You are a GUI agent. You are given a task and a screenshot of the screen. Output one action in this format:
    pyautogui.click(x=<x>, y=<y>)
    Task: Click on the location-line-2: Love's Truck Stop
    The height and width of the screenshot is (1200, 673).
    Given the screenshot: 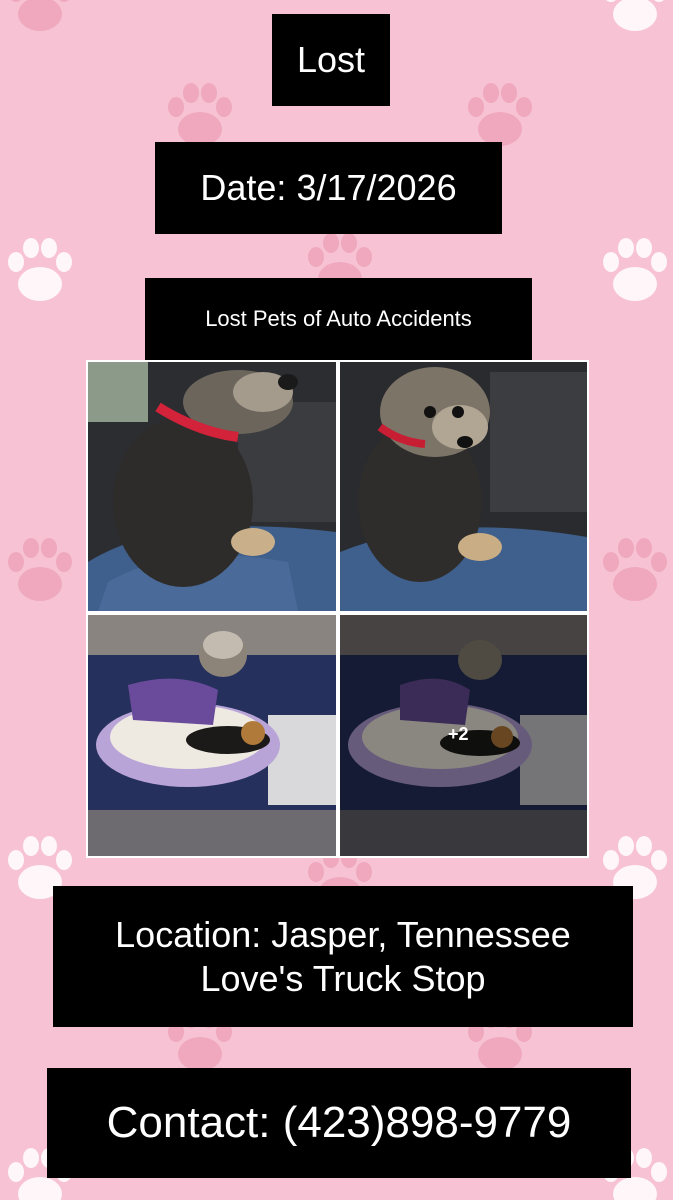 What is the action you would take?
    pyautogui.click(x=343, y=978)
    